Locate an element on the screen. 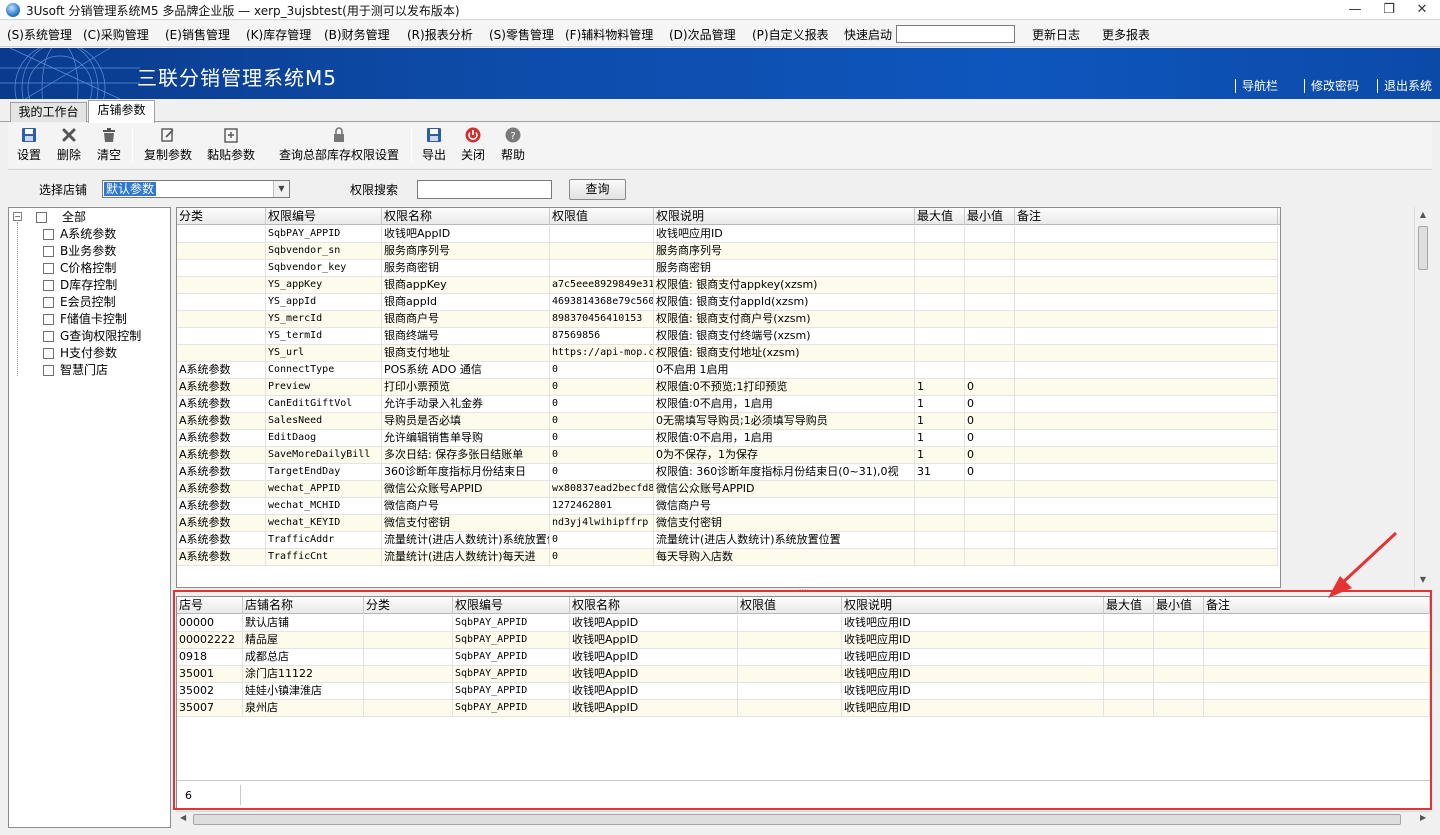 This screenshot has height=835, width=1440. table-cell: 0 is located at coordinates (990, 404).